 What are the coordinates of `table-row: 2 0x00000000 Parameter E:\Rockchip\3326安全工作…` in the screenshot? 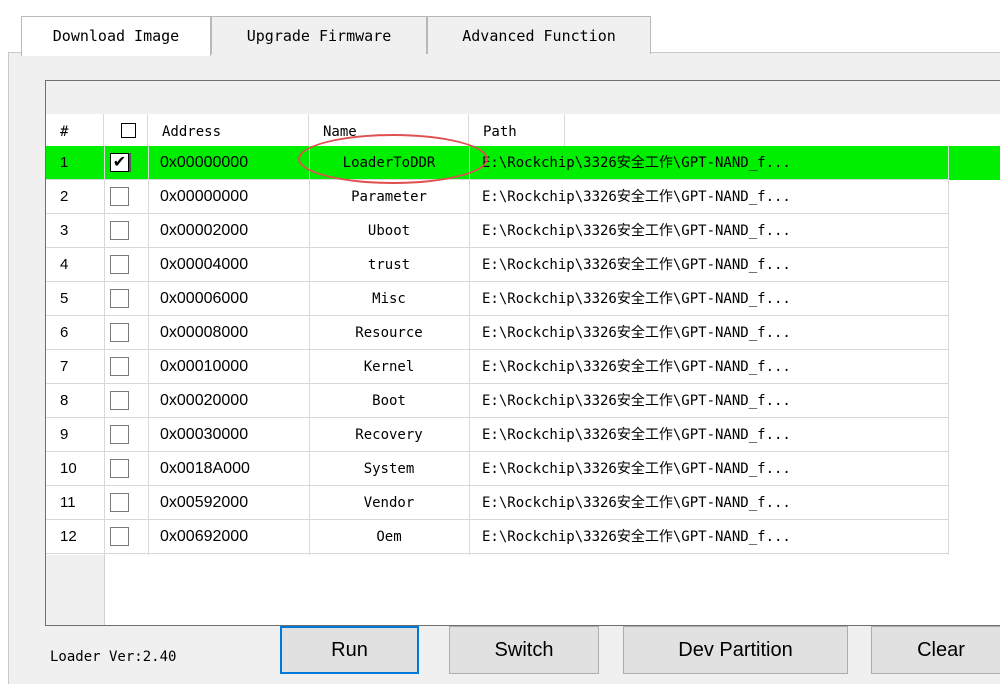 It's located at (523, 197).